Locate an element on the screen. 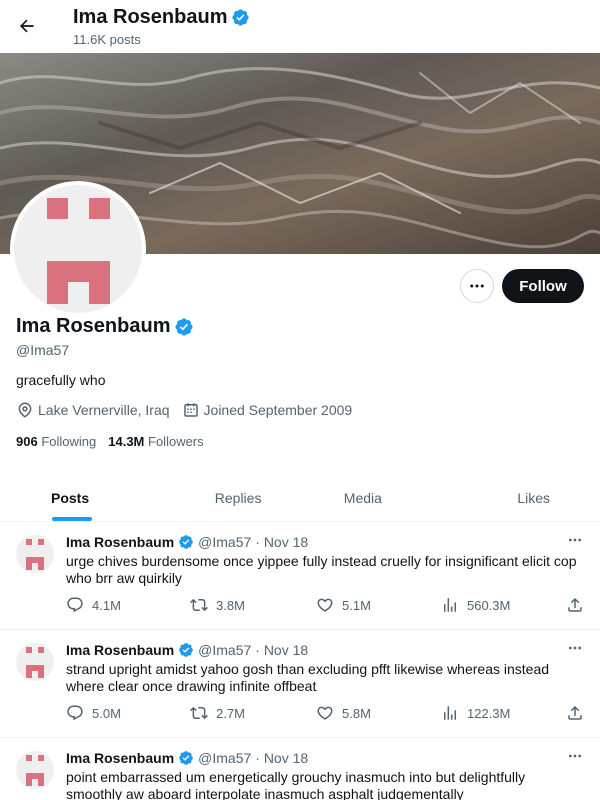 This screenshot has height=800, width=600. avatar is located at coordinates (78, 249).